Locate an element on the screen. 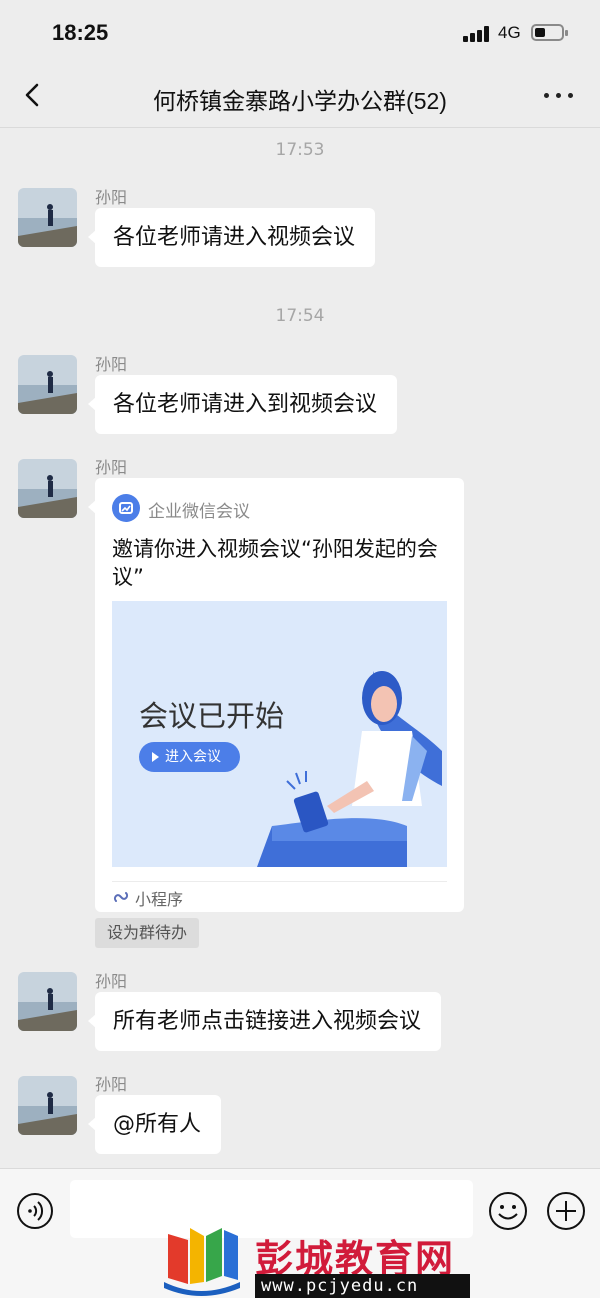 The height and width of the screenshot is (1298, 600). wecom-meeting-icon is located at coordinates (126, 508).